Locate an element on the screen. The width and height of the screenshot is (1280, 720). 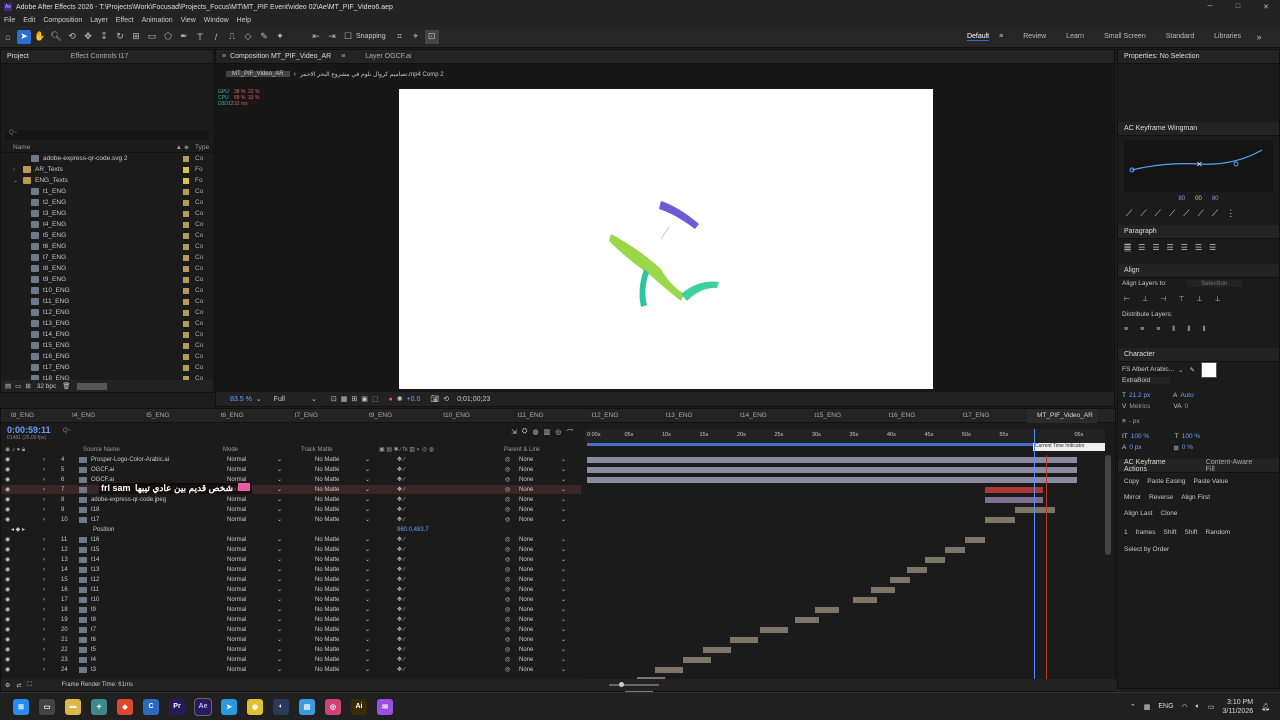
random-button: Random is located at coordinates (1218, 532).